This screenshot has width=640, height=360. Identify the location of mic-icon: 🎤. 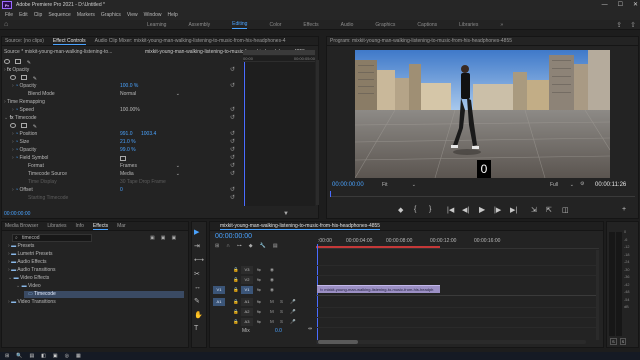
(293, 302).